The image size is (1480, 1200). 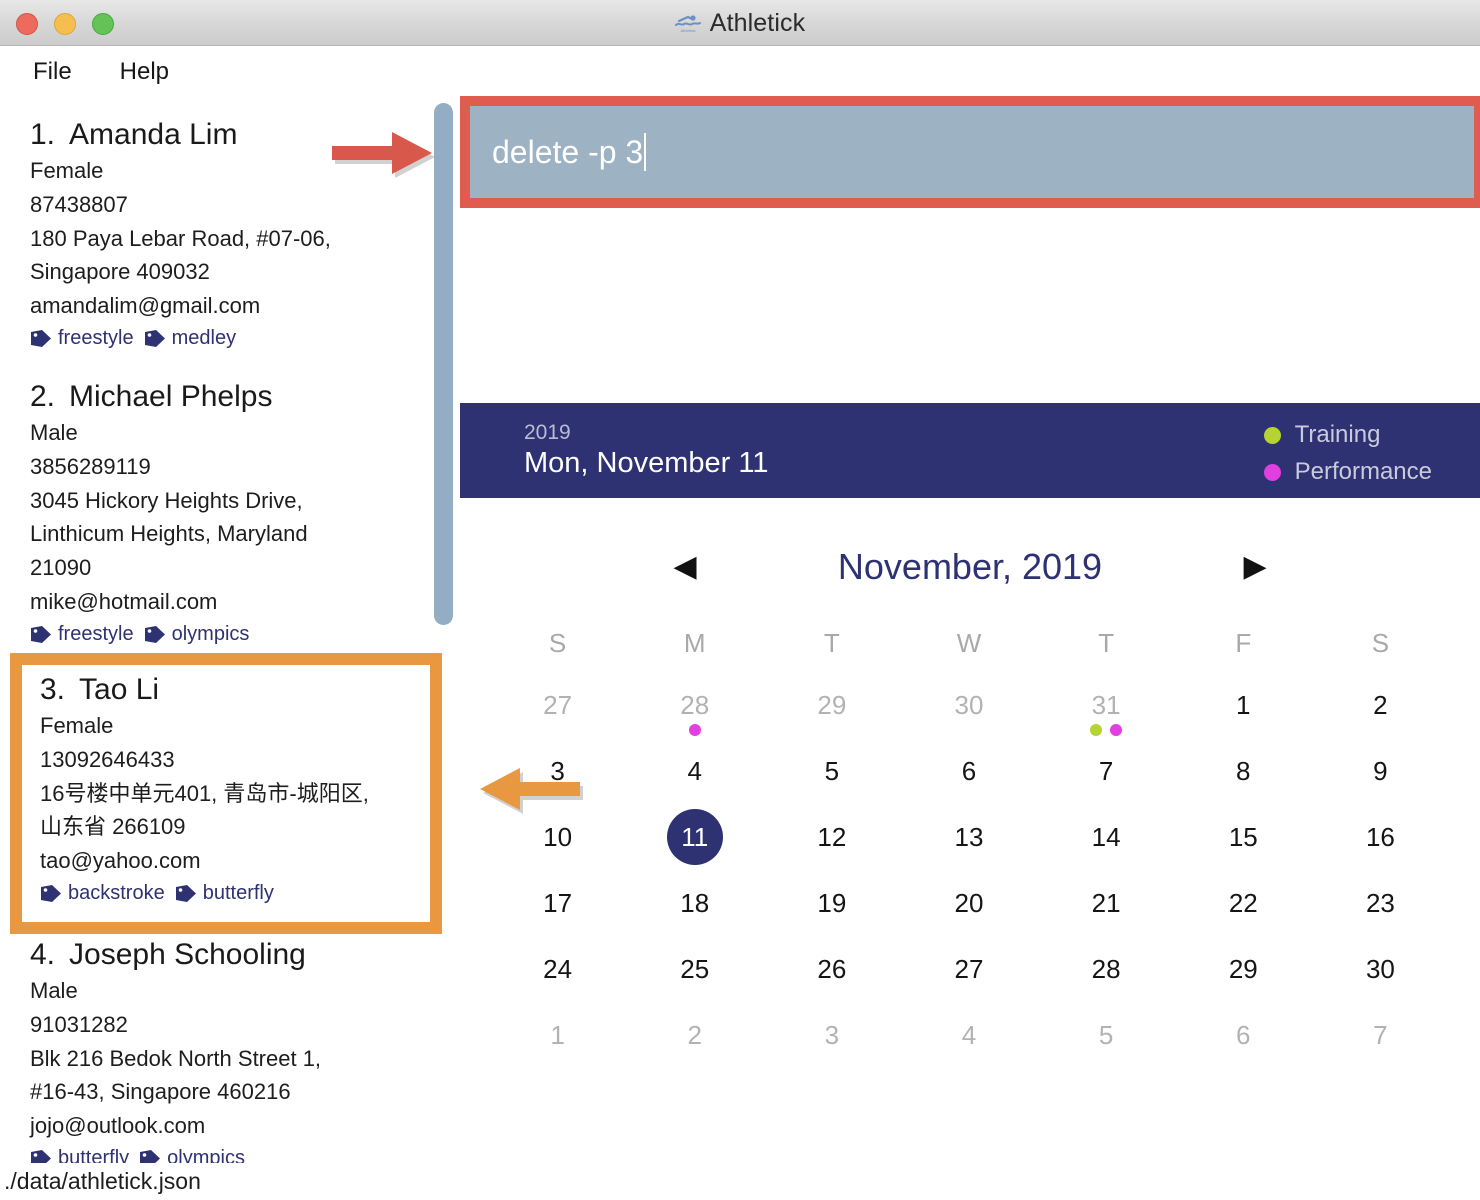 I want to click on calendar-day-number: 5, so click(x=1106, y=1035).